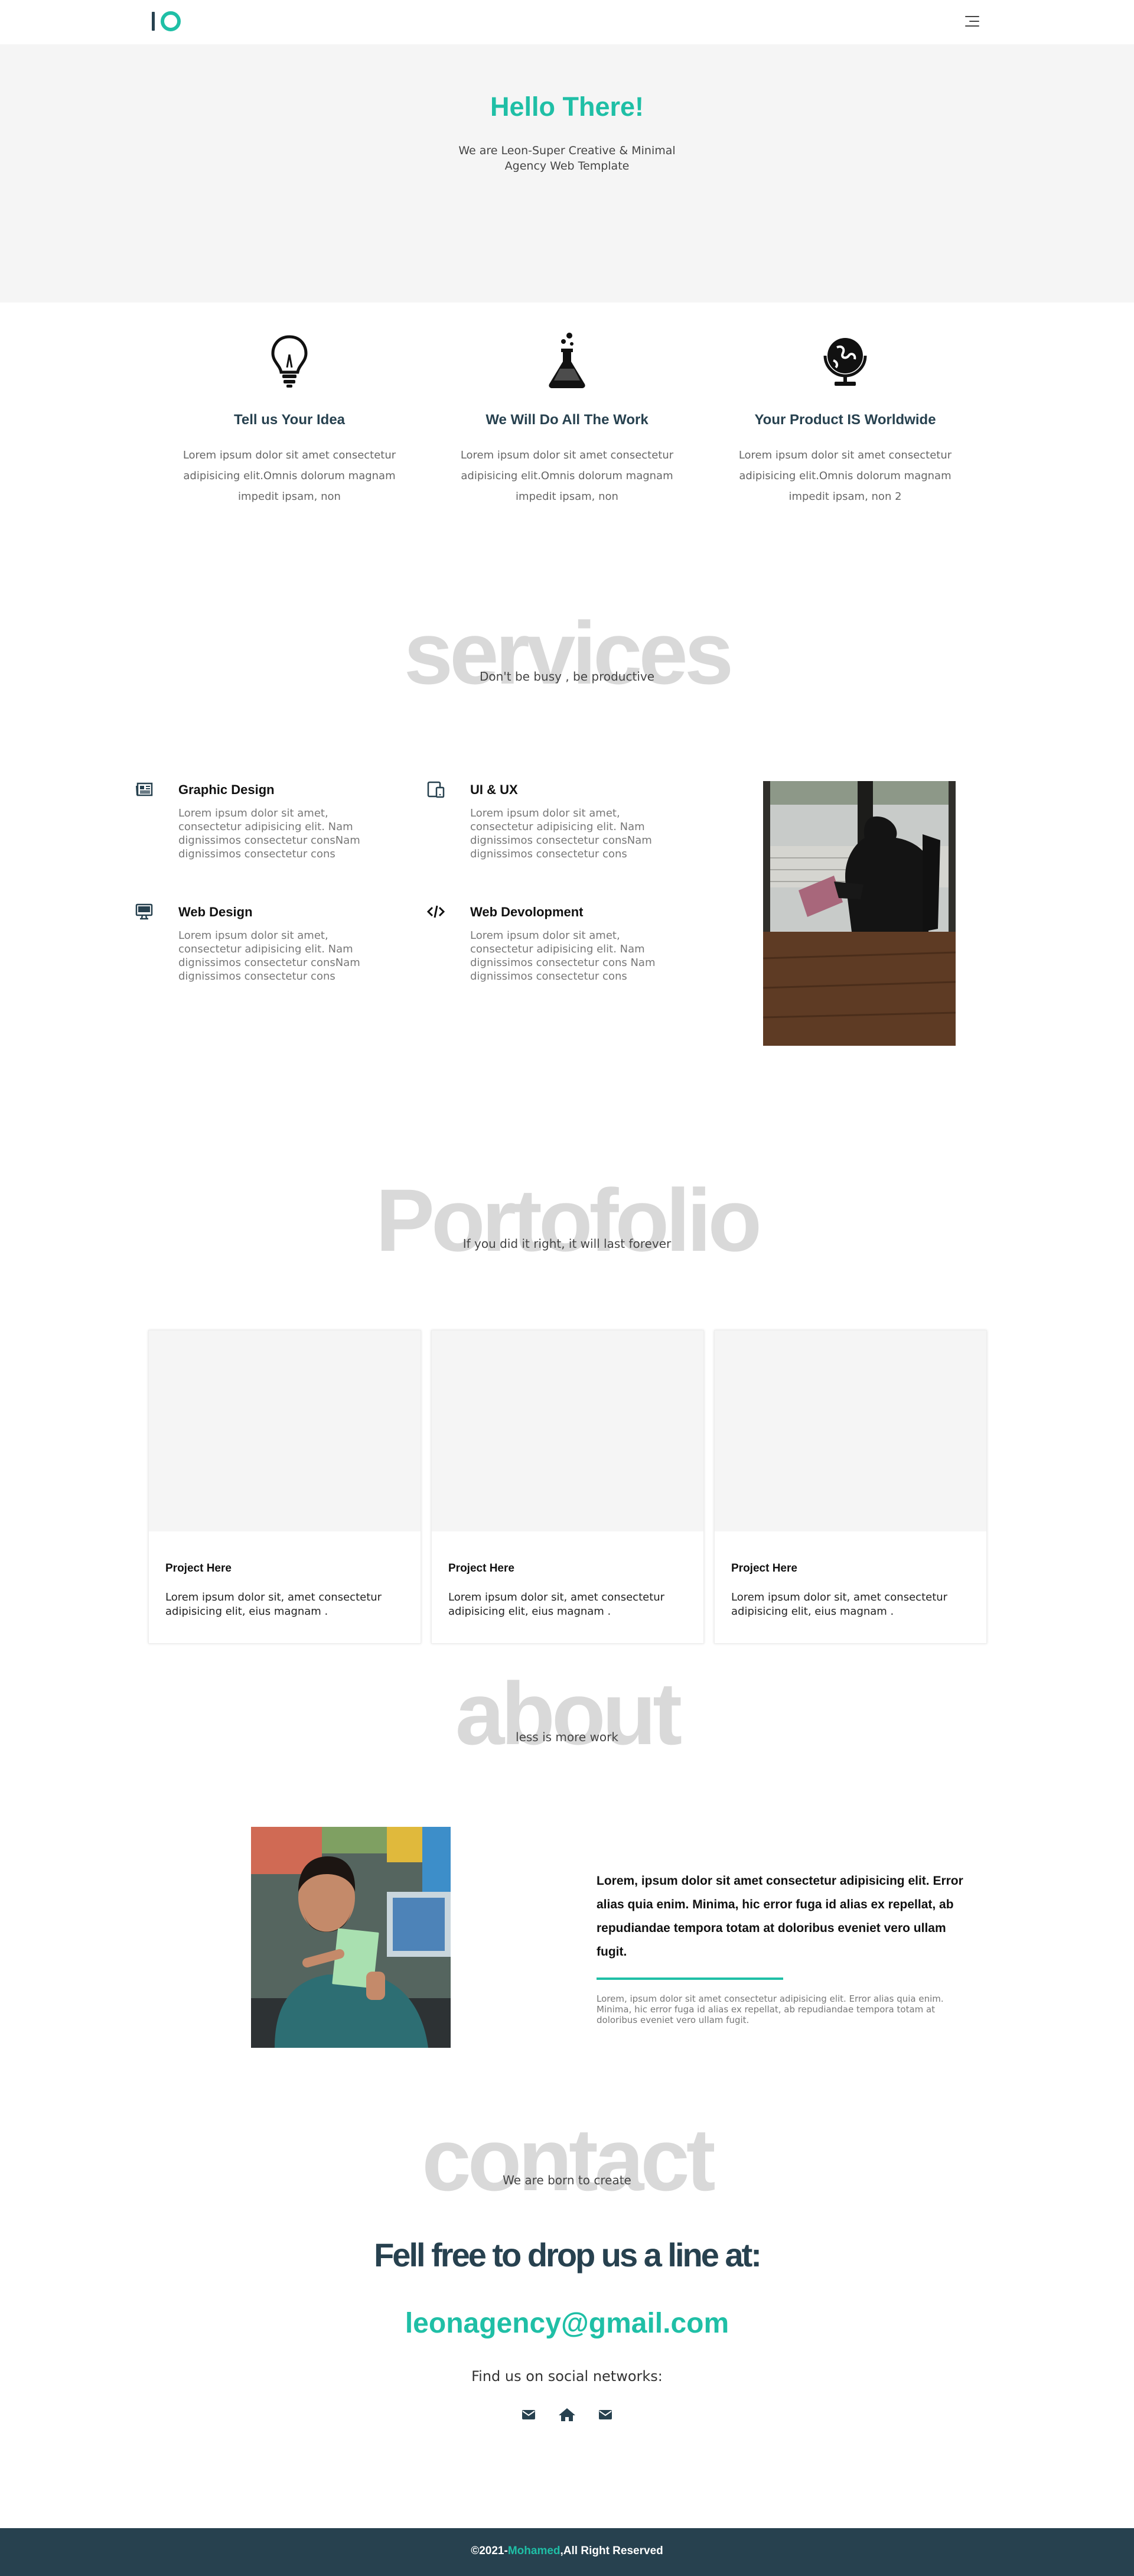 This screenshot has height=2576, width=1134. Describe the element at coordinates (534, 2551) in the screenshot. I see `author-name: Mohamed` at that location.